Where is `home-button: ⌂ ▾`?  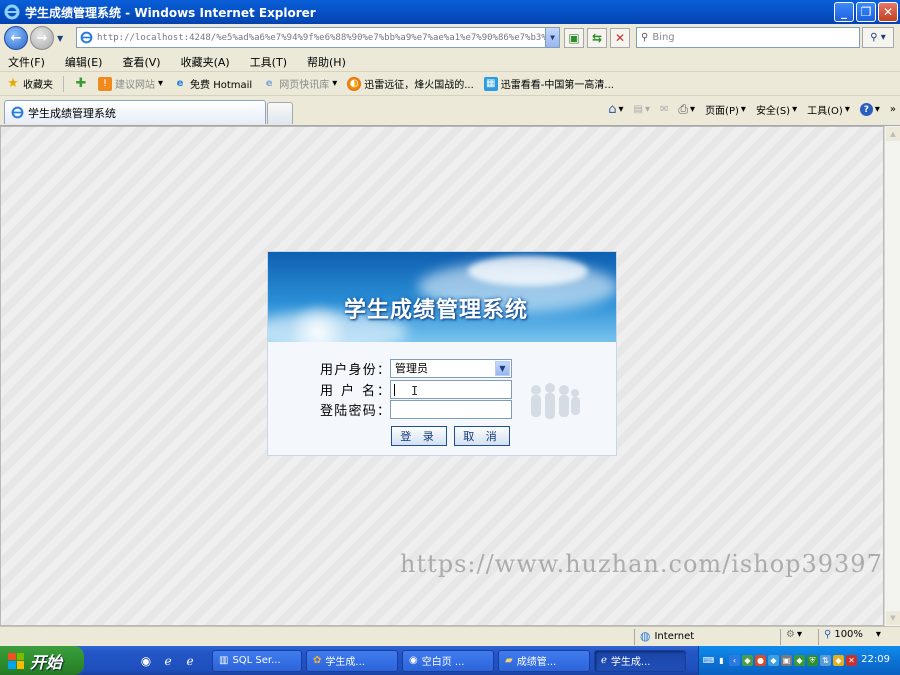 home-button: ⌂ ▾ is located at coordinates (615, 109).